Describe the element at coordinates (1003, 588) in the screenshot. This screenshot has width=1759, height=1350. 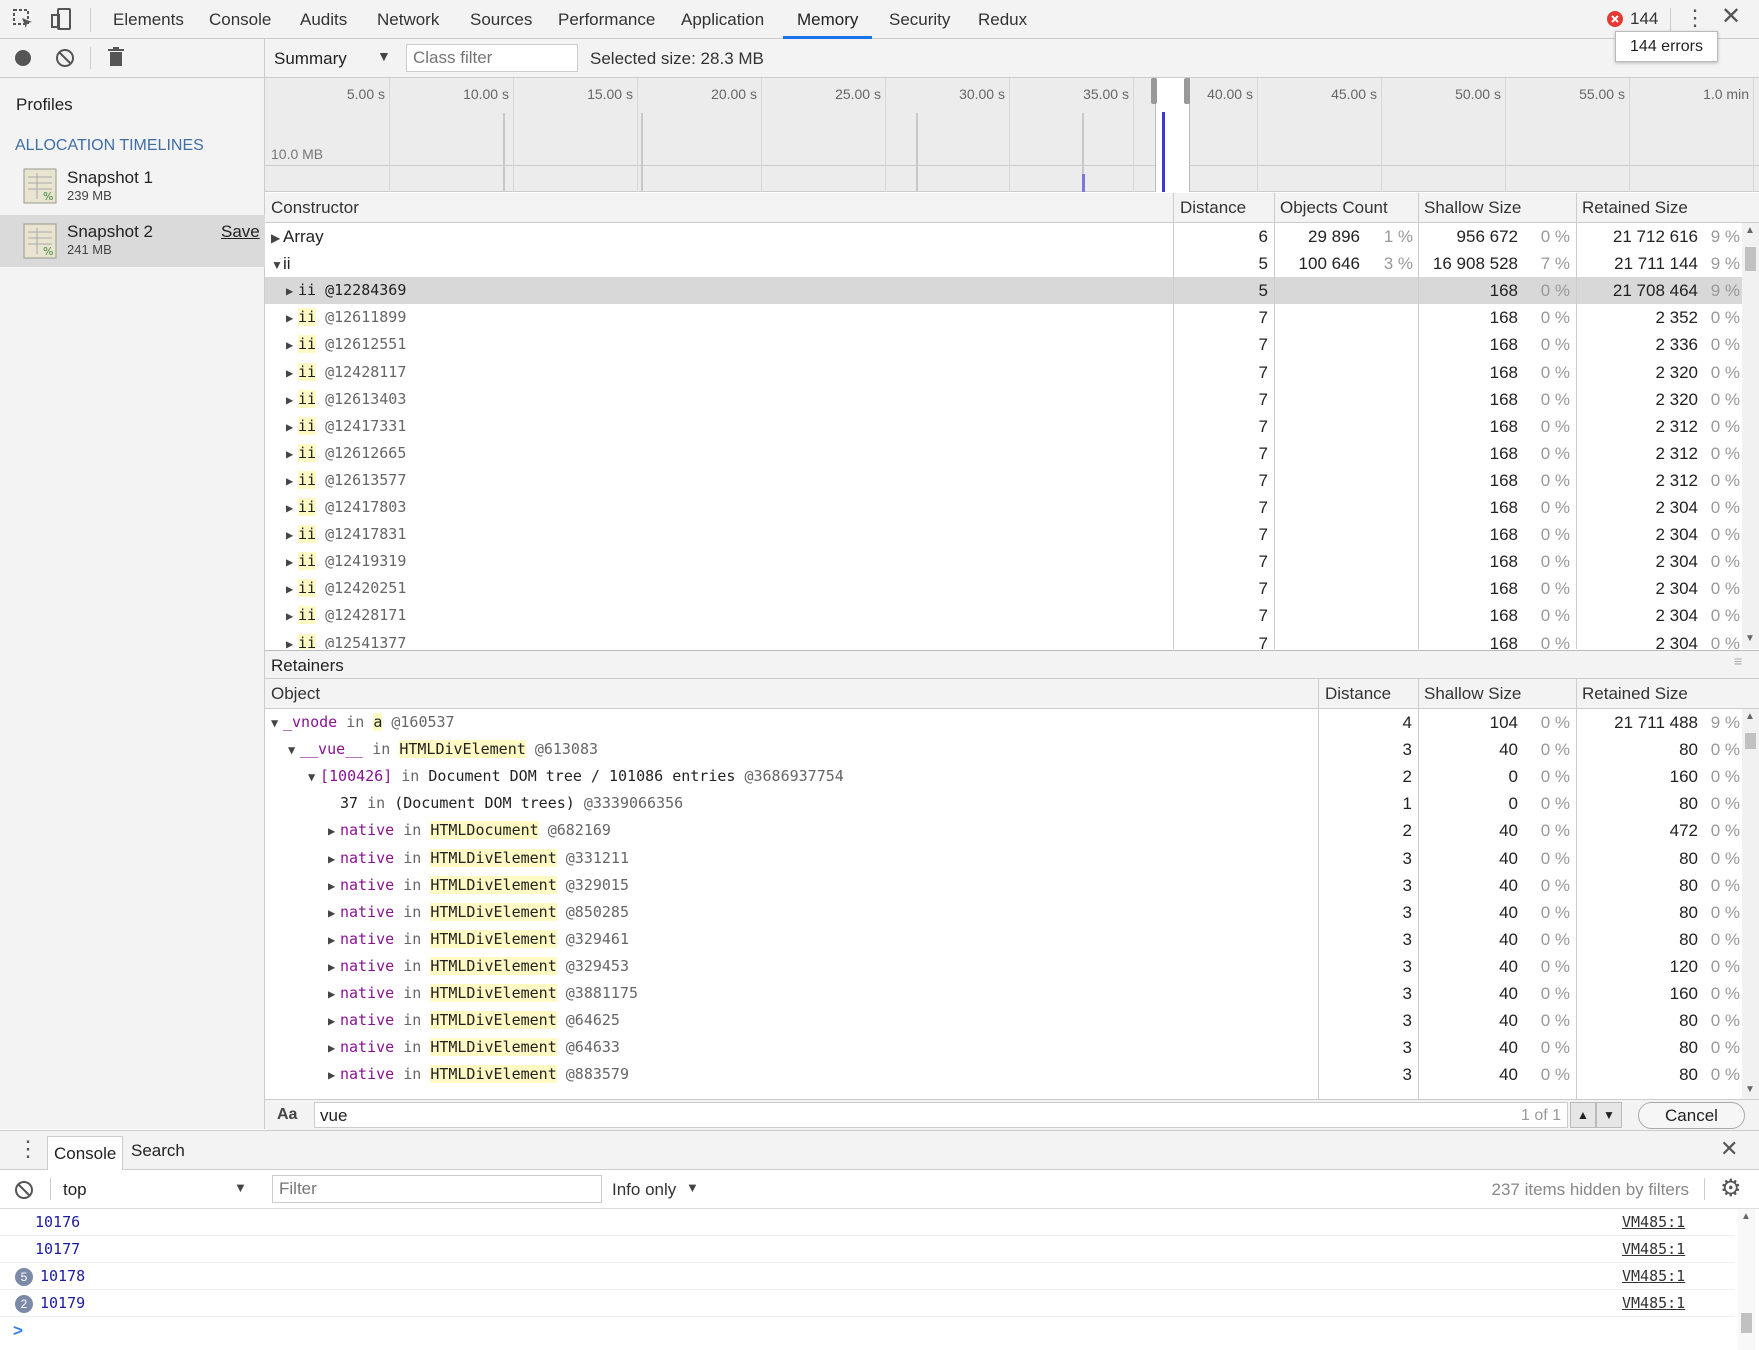
I see `table-row: ▶ ii @12420251 7 168 0 % 2 304 0 %` at that location.